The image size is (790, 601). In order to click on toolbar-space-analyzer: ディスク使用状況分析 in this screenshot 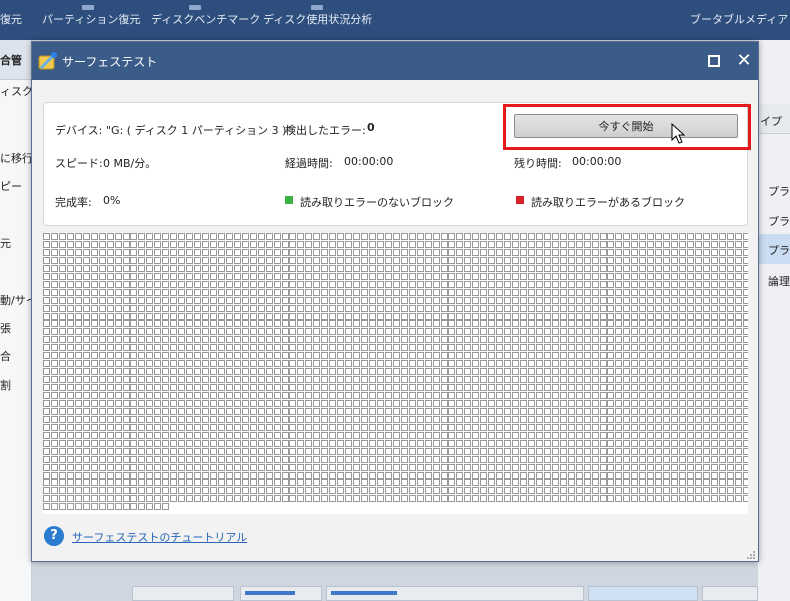, I will do `click(317, 16)`.